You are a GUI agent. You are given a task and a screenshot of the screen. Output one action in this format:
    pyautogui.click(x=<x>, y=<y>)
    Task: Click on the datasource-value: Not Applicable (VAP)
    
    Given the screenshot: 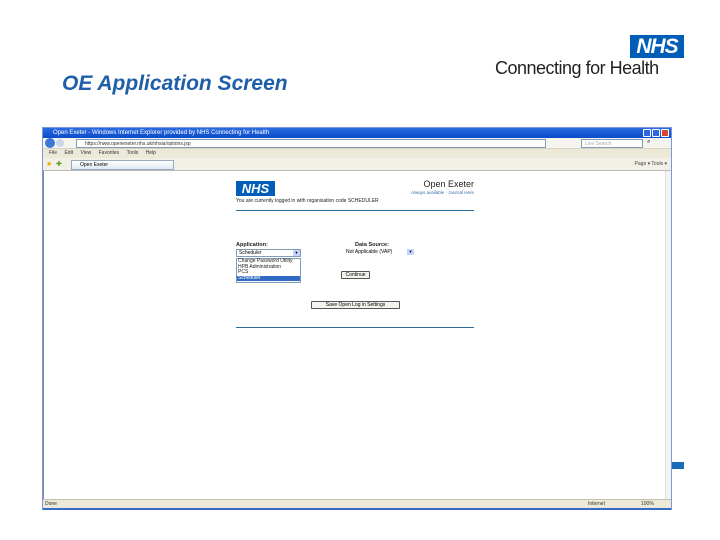 What is the action you would take?
    pyautogui.click(x=369, y=252)
    